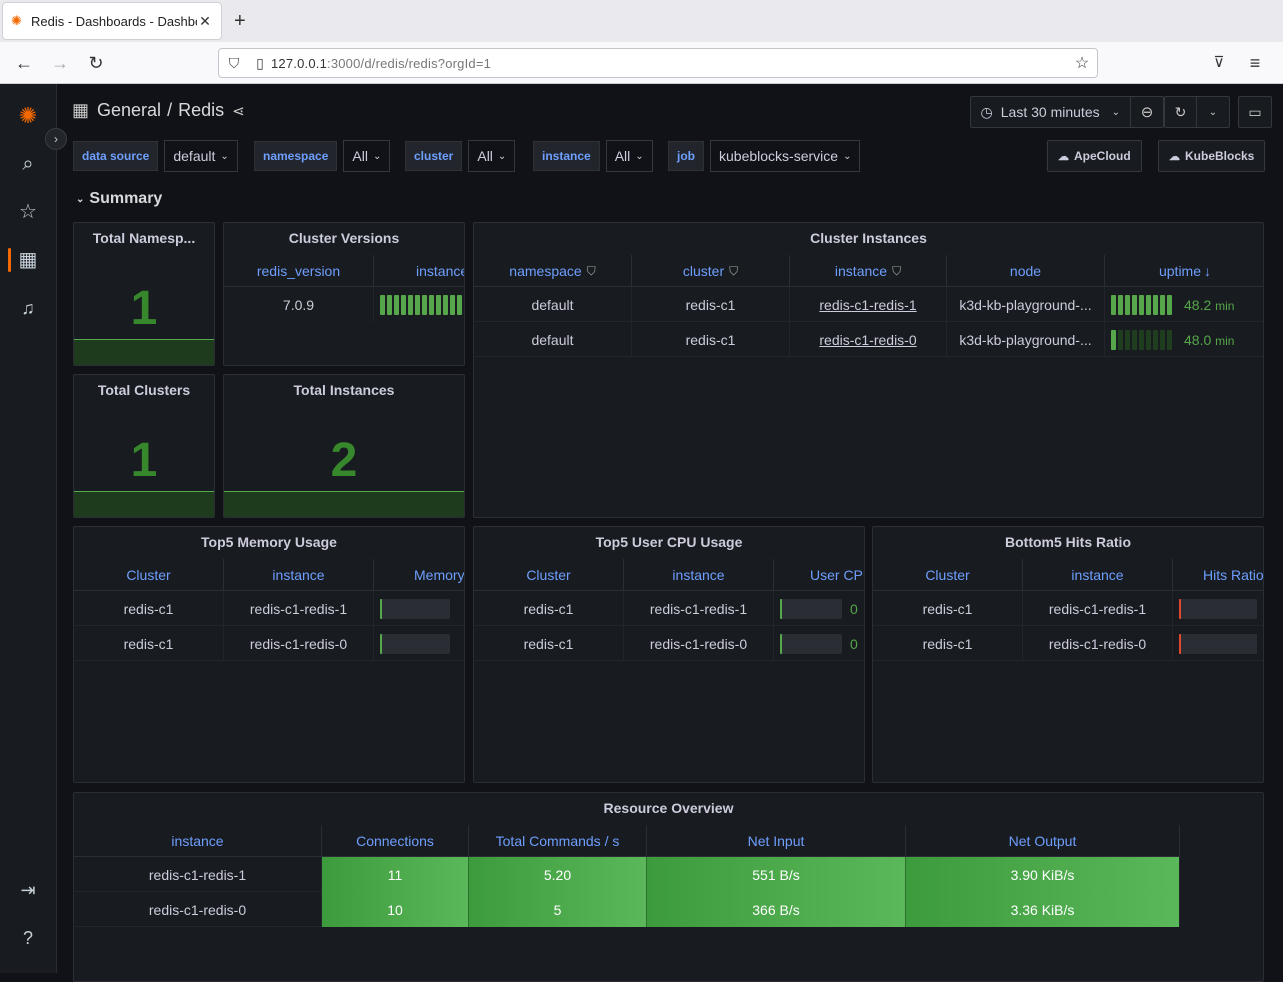  I want to click on column-header: Connections, so click(395, 841).